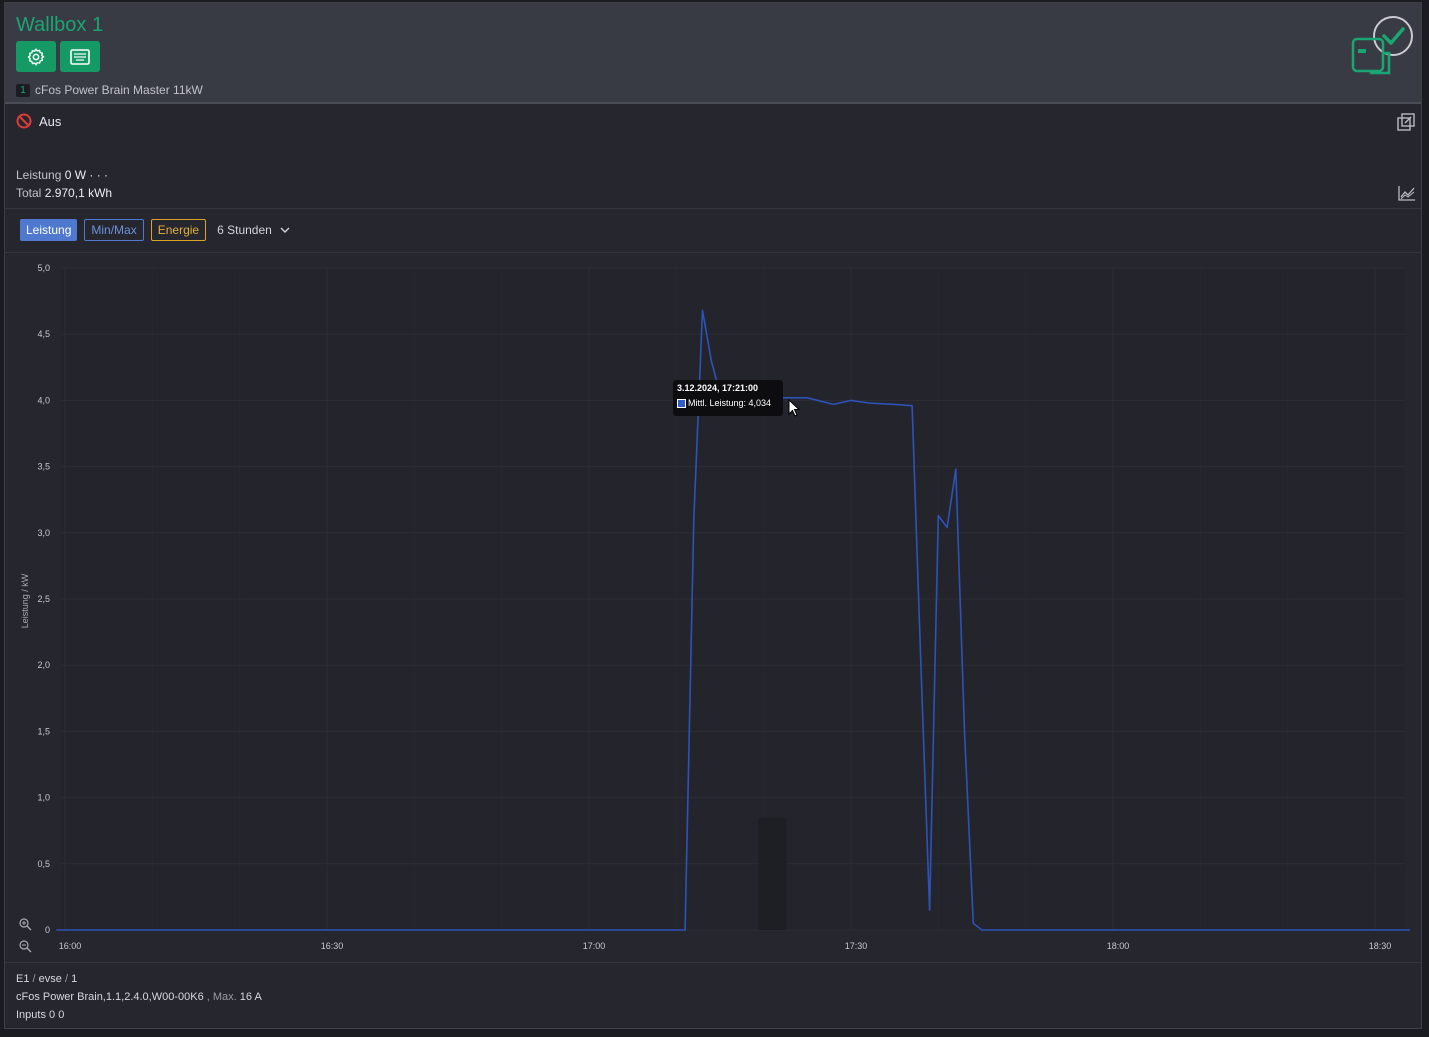 The height and width of the screenshot is (1037, 1429). Describe the element at coordinates (57, 1015) in the screenshot. I see `inputs-value: 0 0` at that location.